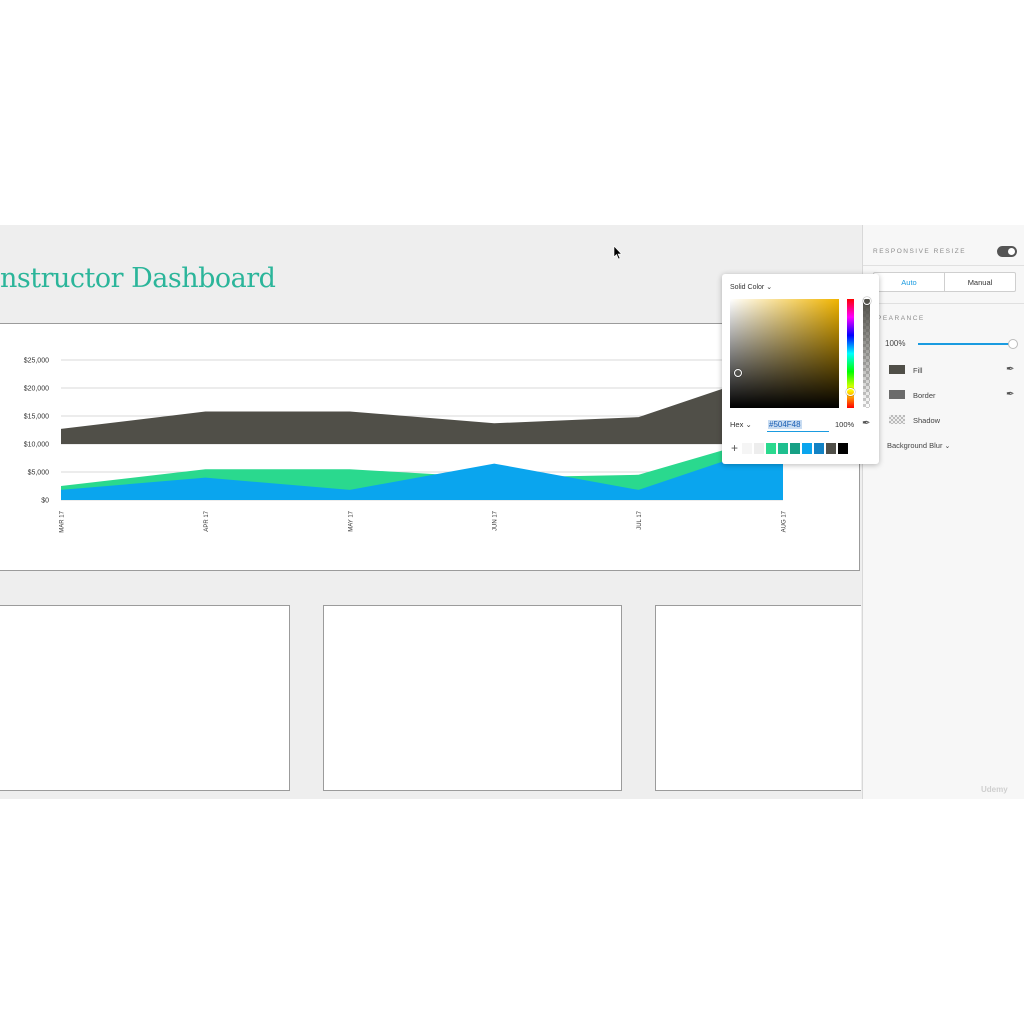  What do you see at coordinates (980, 282) in the screenshot?
I see `manual-option: Manual` at bounding box center [980, 282].